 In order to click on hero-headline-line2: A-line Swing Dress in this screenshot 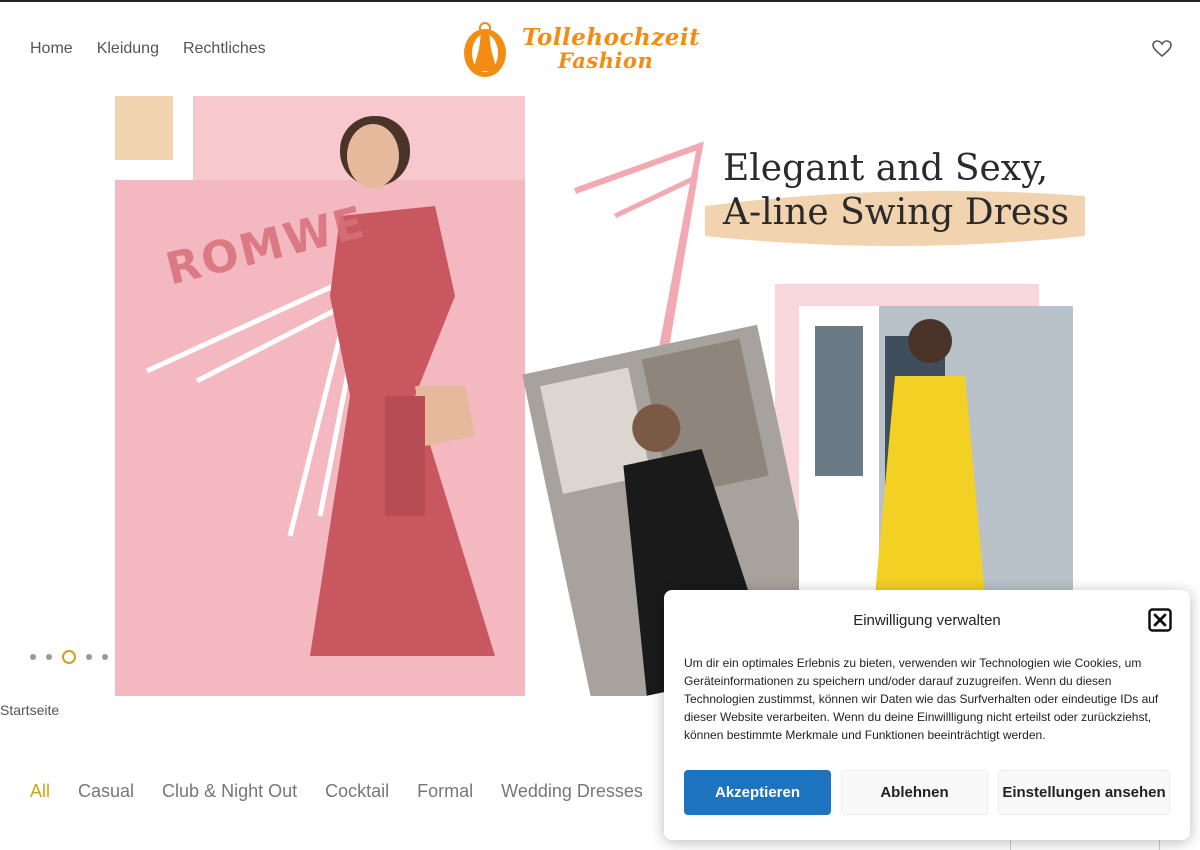, I will do `click(896, 212)`.